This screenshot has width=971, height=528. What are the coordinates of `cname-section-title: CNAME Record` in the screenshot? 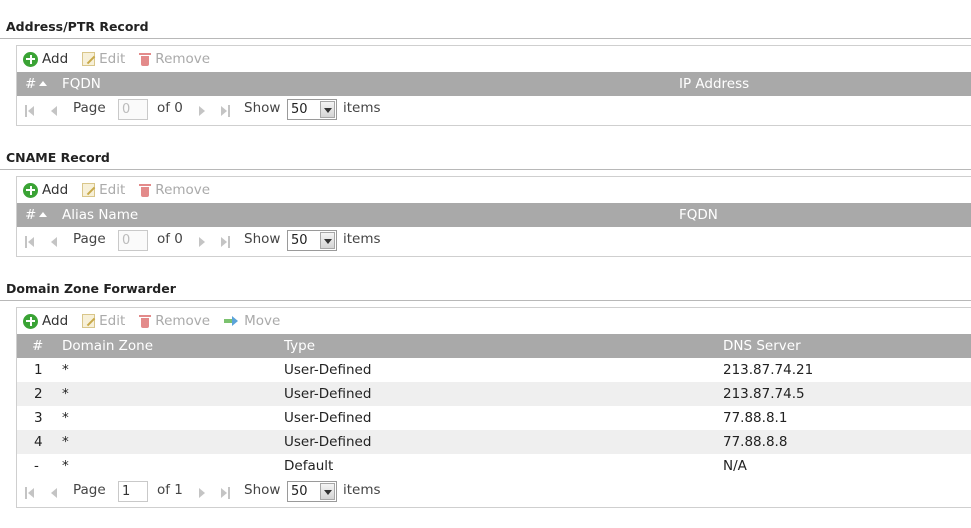 It's located at (58, 157).